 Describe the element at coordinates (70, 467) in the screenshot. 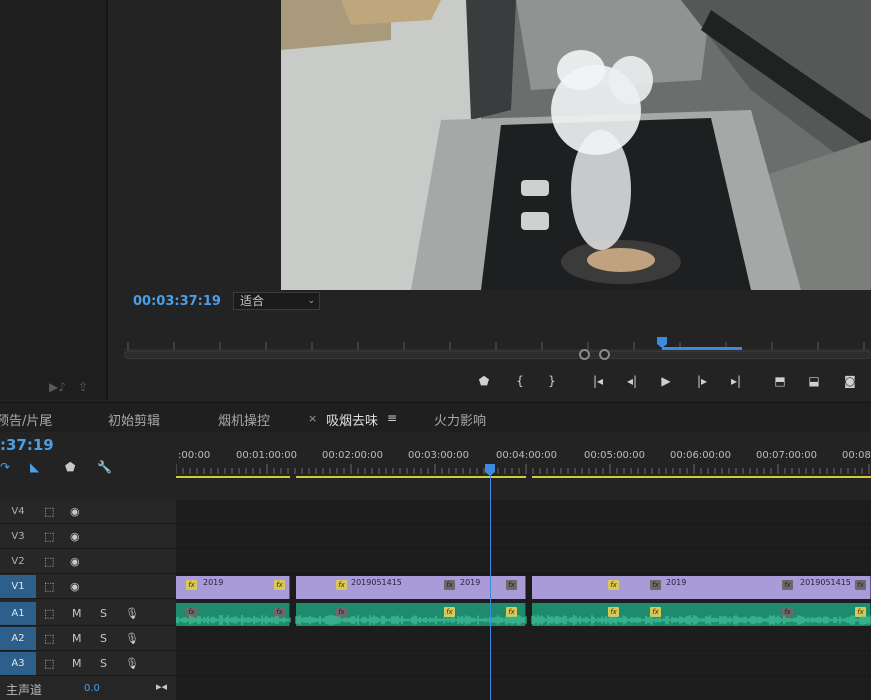

I see `marker-icon: ⬟` at that location.